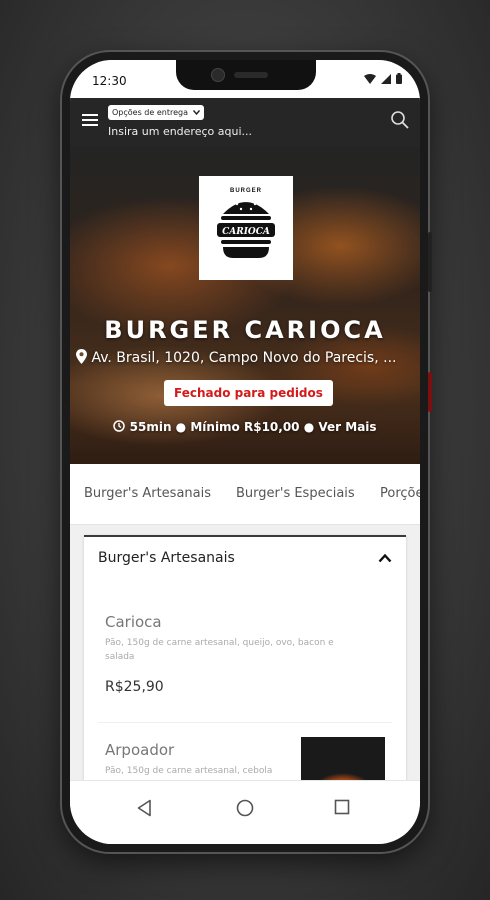 The height and width of the screenshot is (900, 490). What do you see at coordinates (430, 262) in the screenshot?
I see `power-button` at bounding box center [430, 262].